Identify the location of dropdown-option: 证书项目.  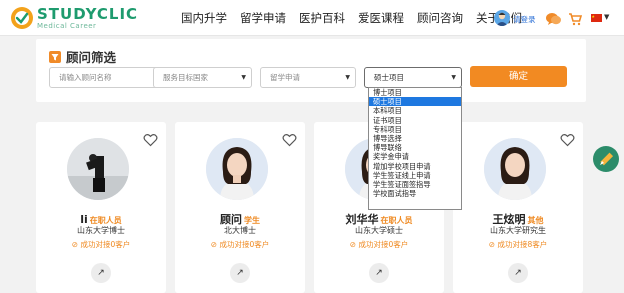
(415, 120).